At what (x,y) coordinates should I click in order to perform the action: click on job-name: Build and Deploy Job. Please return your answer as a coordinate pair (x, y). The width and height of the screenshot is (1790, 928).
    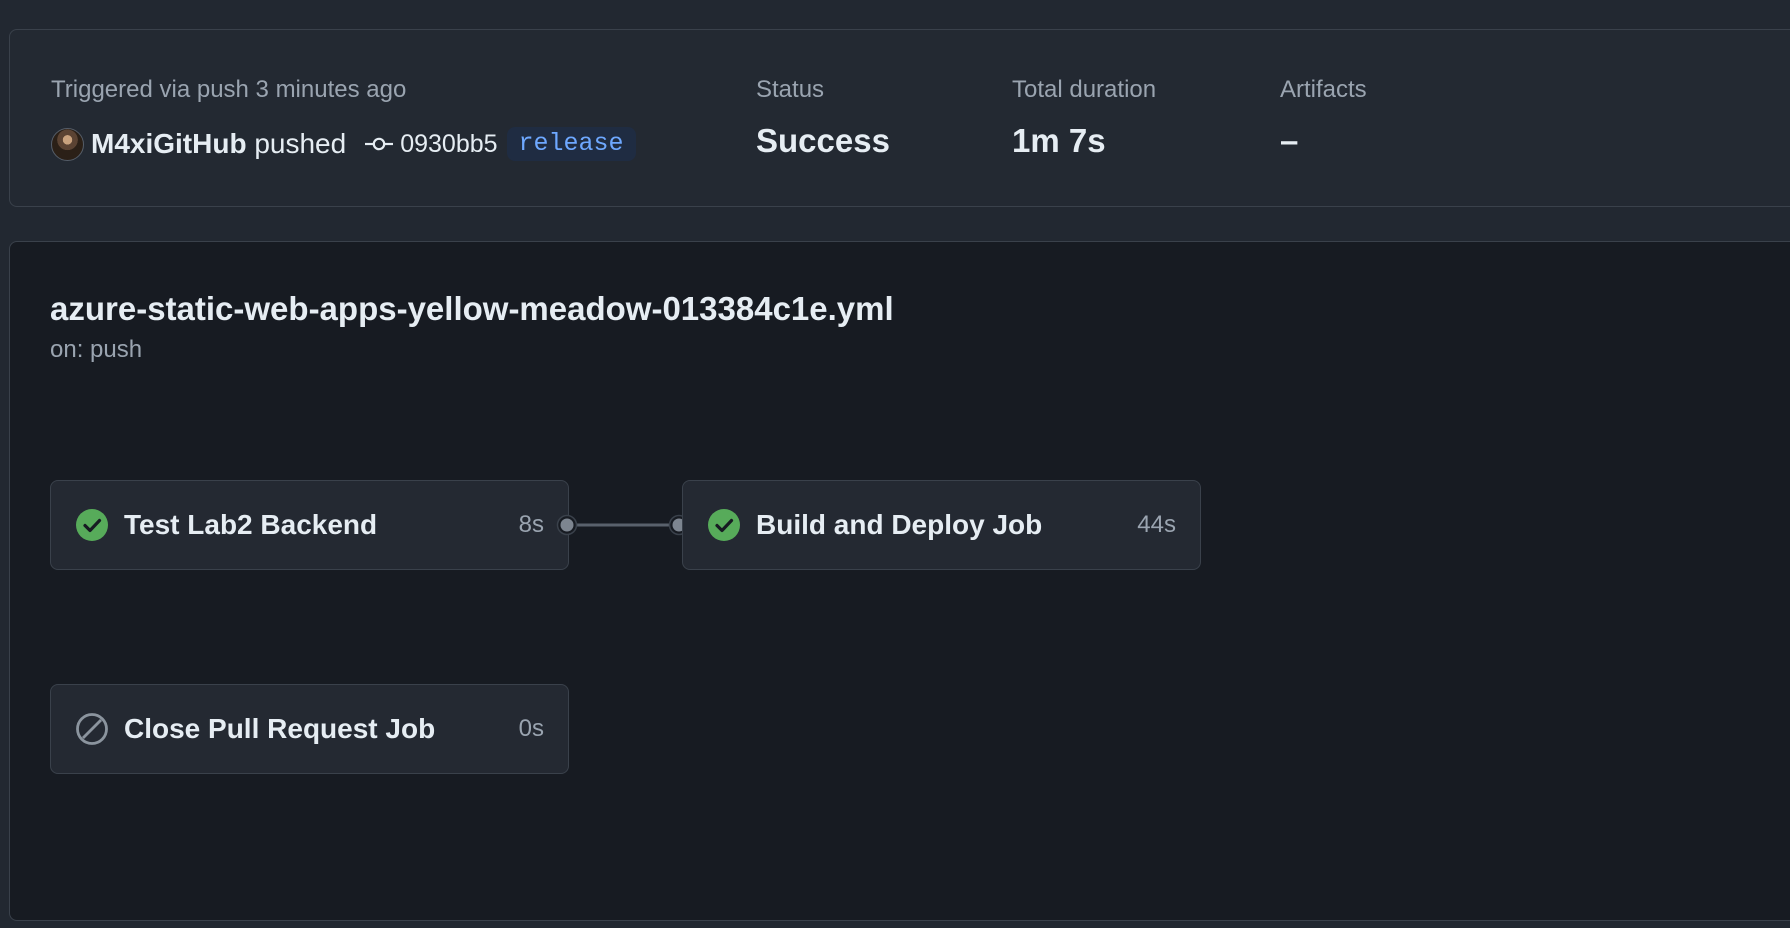
    Looking at the image, I should click on (899, 524).